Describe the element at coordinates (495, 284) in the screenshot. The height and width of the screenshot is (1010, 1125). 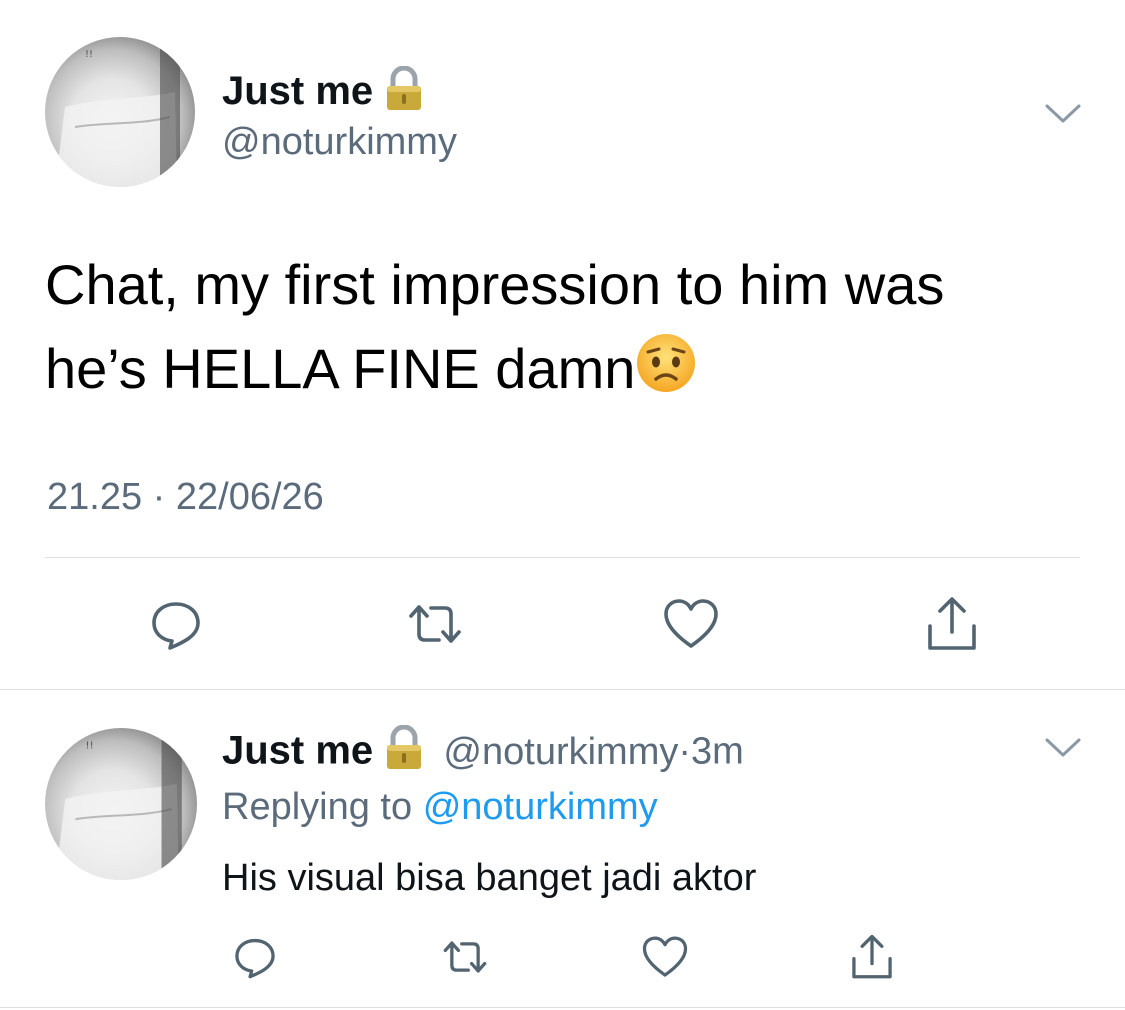
I see `tweet-text-line-1: Chat, my first impression to him was` at that location.